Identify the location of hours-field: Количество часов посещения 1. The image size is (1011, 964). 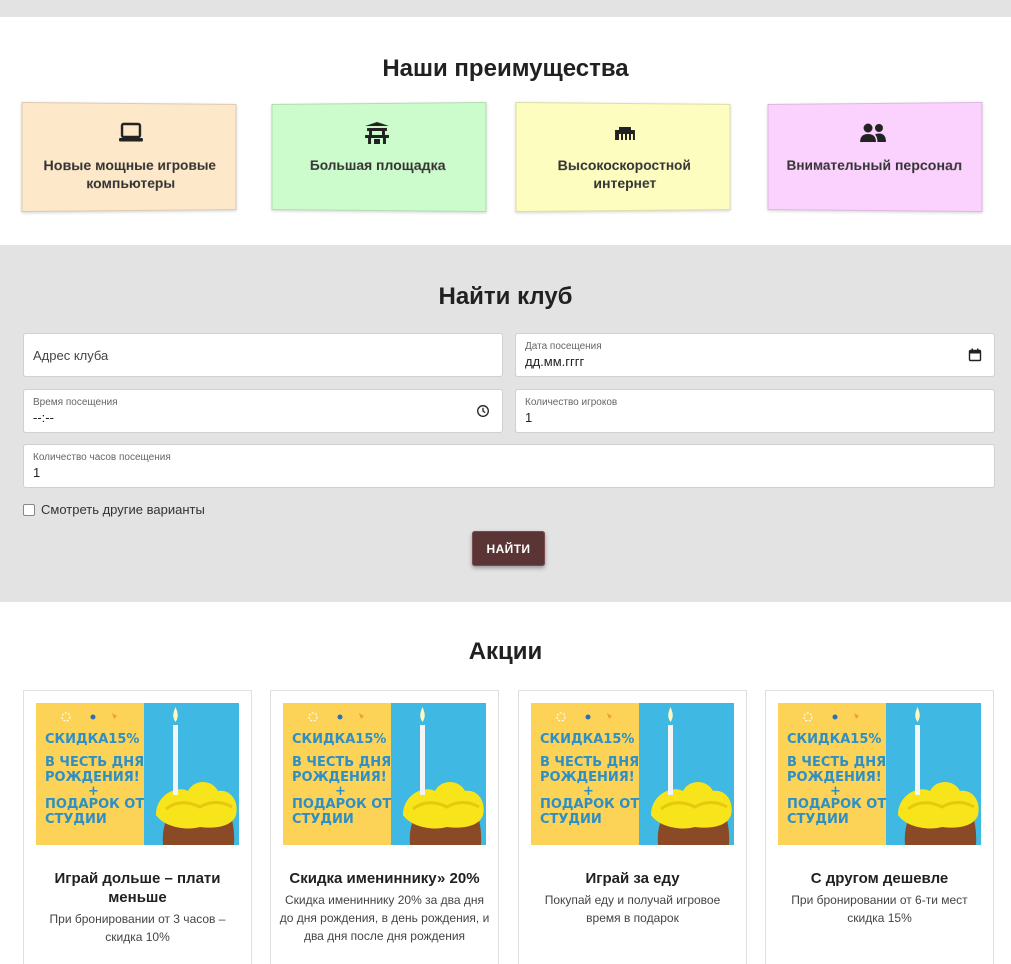
(509, 466).